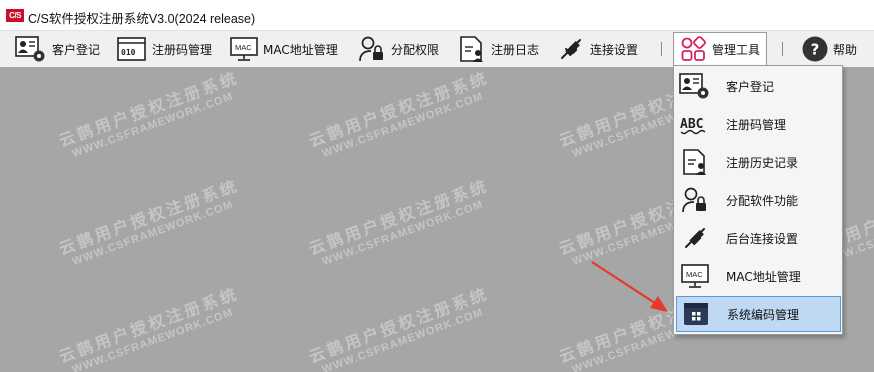 This screenshot has height=372, width=874. I want to click on toolbar-label: 客户登记, so click(76, 49).